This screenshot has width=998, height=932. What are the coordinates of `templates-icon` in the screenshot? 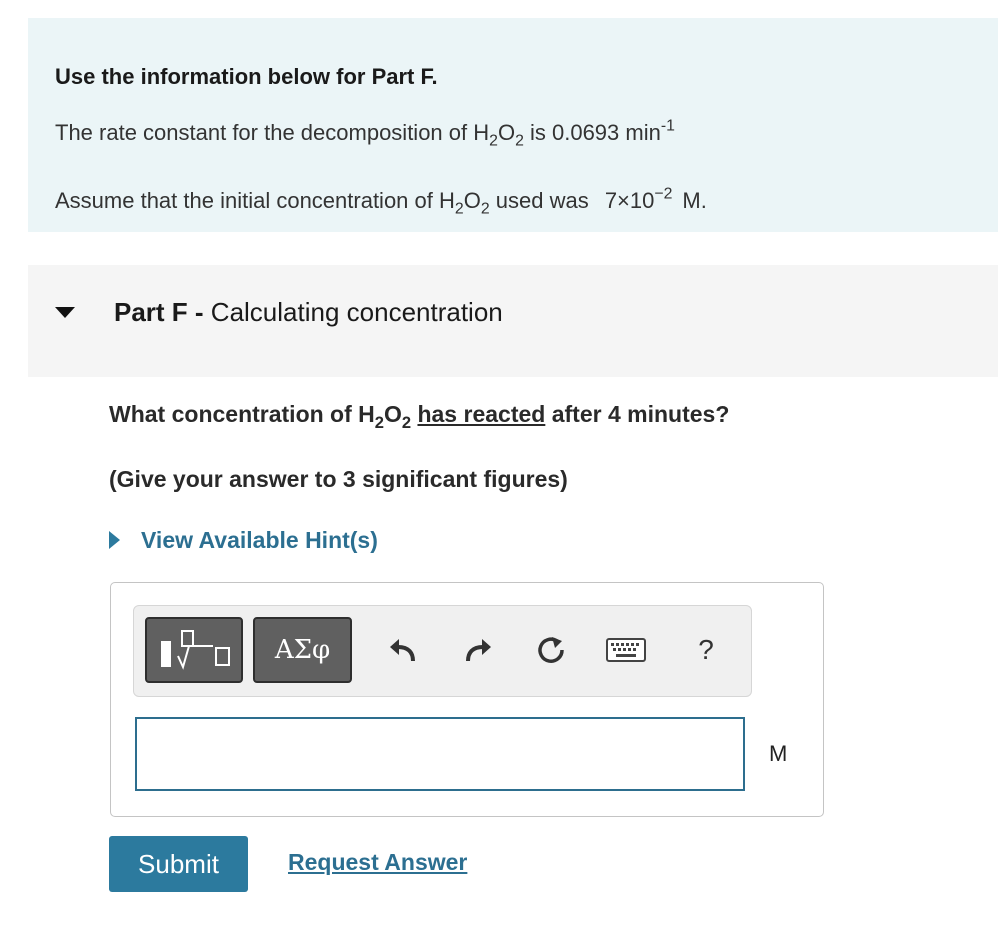 It's located at (195, 650).